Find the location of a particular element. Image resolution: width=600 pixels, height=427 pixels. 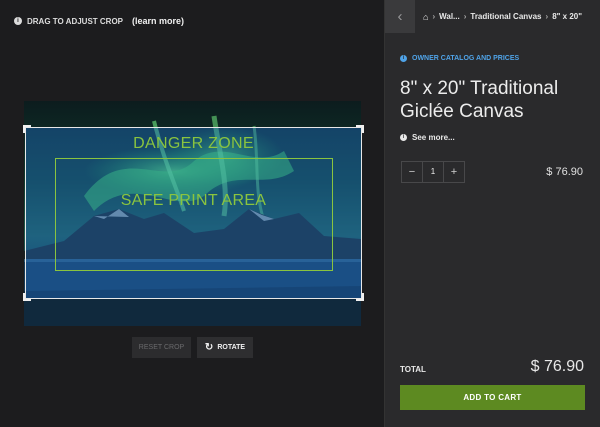

total-value: $ 76.90 is located at coordinates (557, 366).